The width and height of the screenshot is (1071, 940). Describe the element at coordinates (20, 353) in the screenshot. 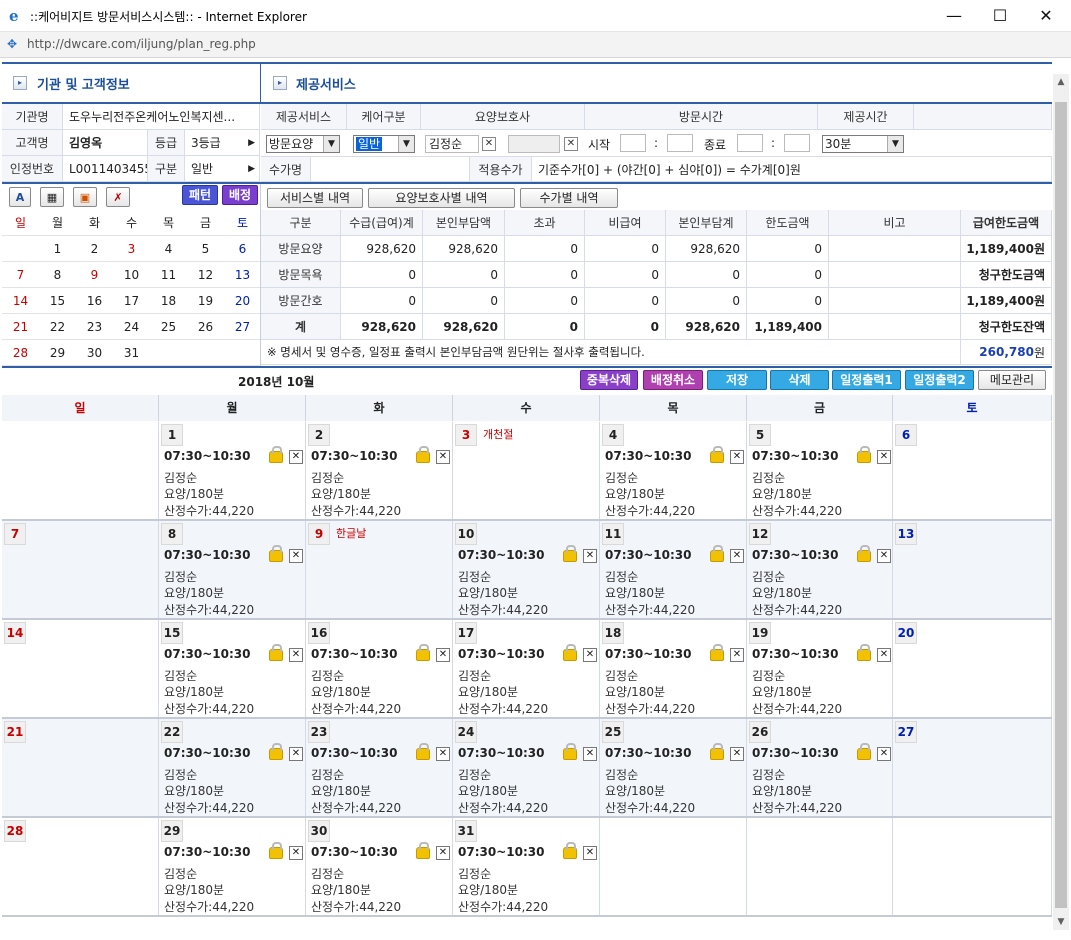

I see `mini-day-cell: 28` at that location.